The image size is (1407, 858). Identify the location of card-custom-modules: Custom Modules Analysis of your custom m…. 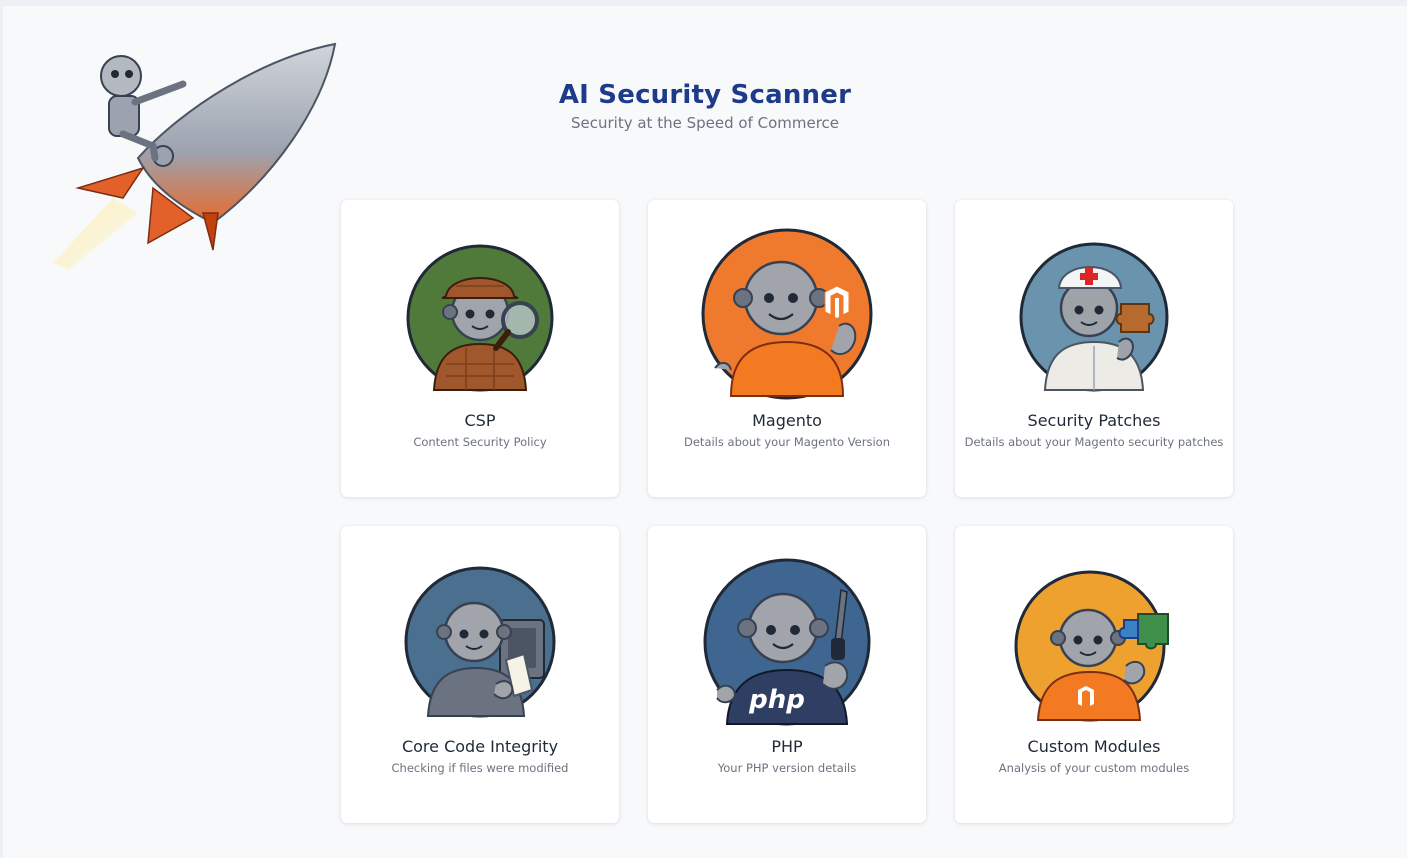
(1094, 674).